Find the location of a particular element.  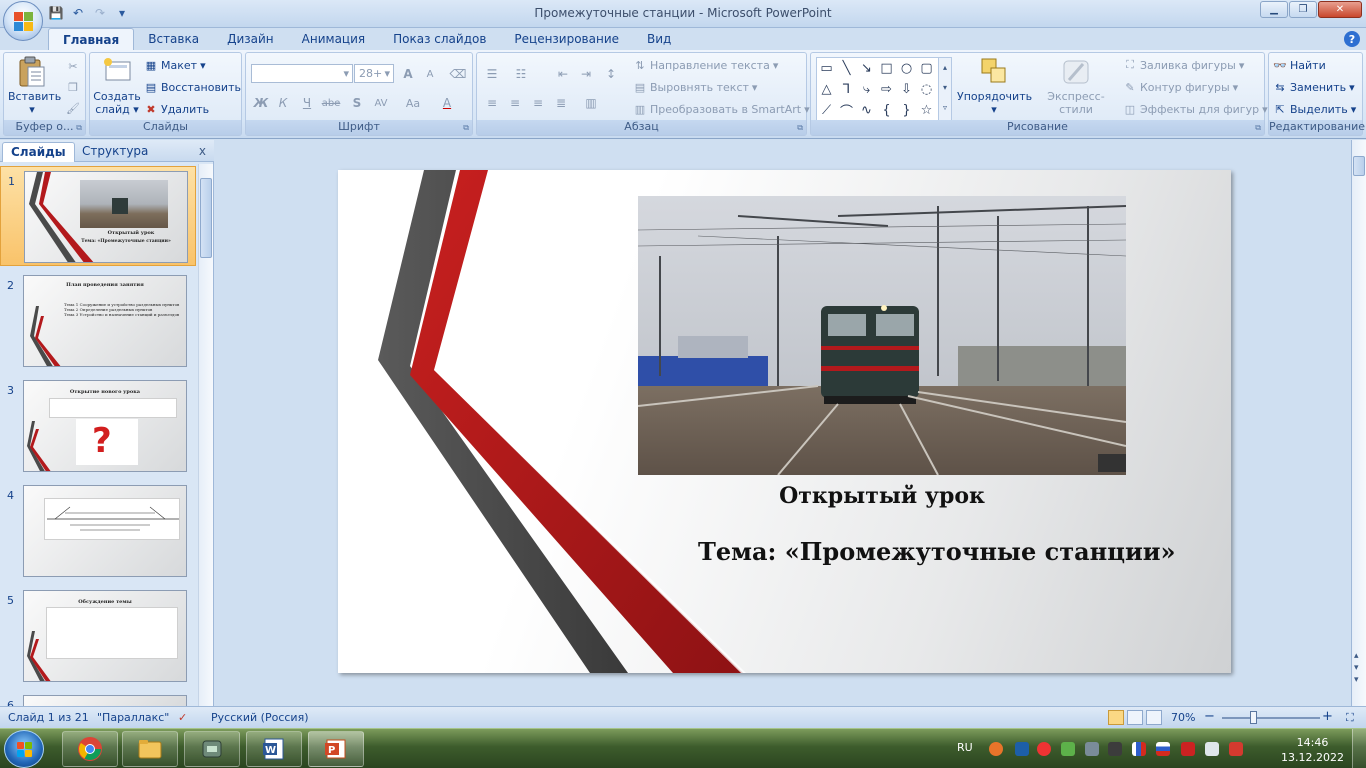

slide-thumbnail-row: 5 Обсуждение темы is located at coordinates (98, 636).